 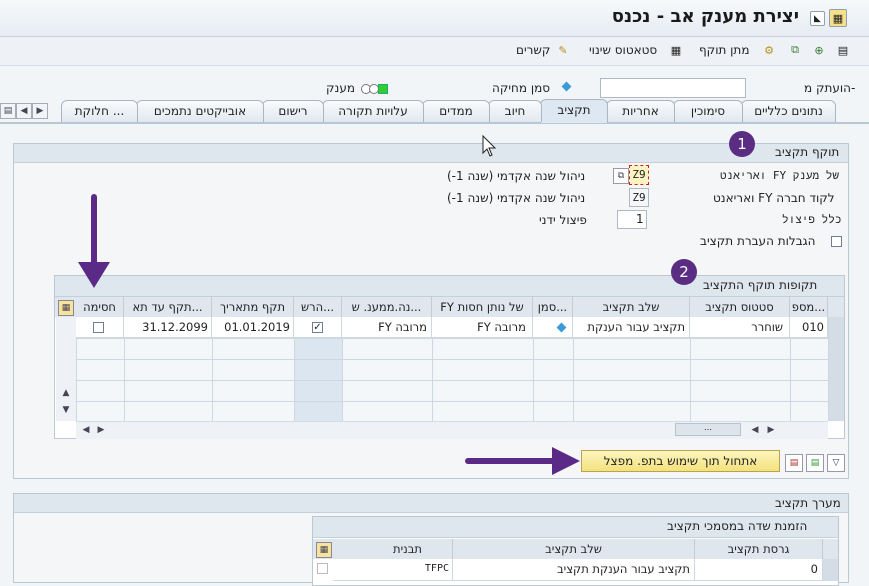 I want to click on down-arrow, so click(x=94, y=241).